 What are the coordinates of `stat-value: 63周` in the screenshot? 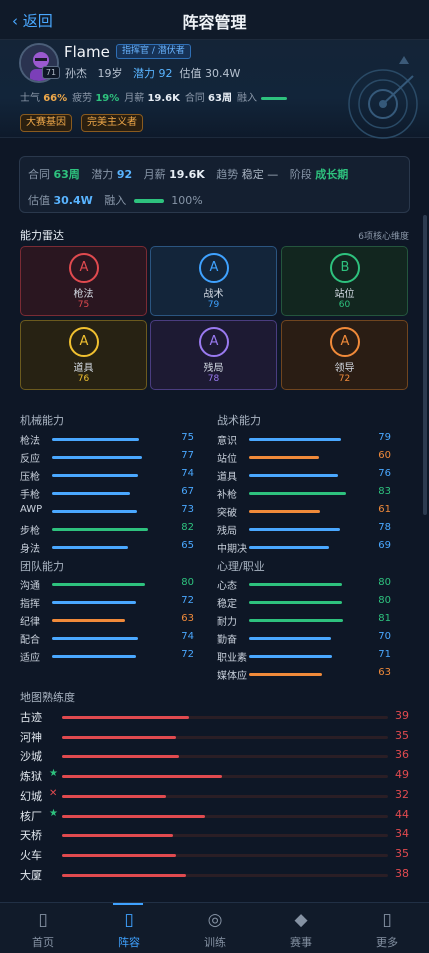 It's located at (220, 98).